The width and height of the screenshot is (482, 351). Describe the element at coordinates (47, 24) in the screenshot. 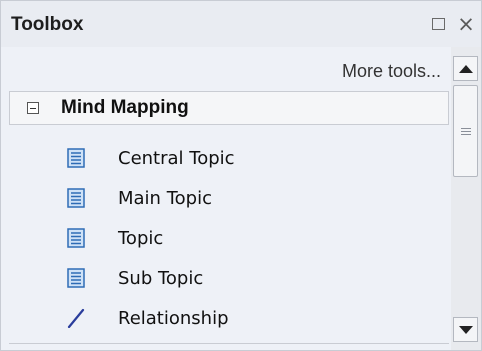

I see `panel-title: Toolbox` at that location.